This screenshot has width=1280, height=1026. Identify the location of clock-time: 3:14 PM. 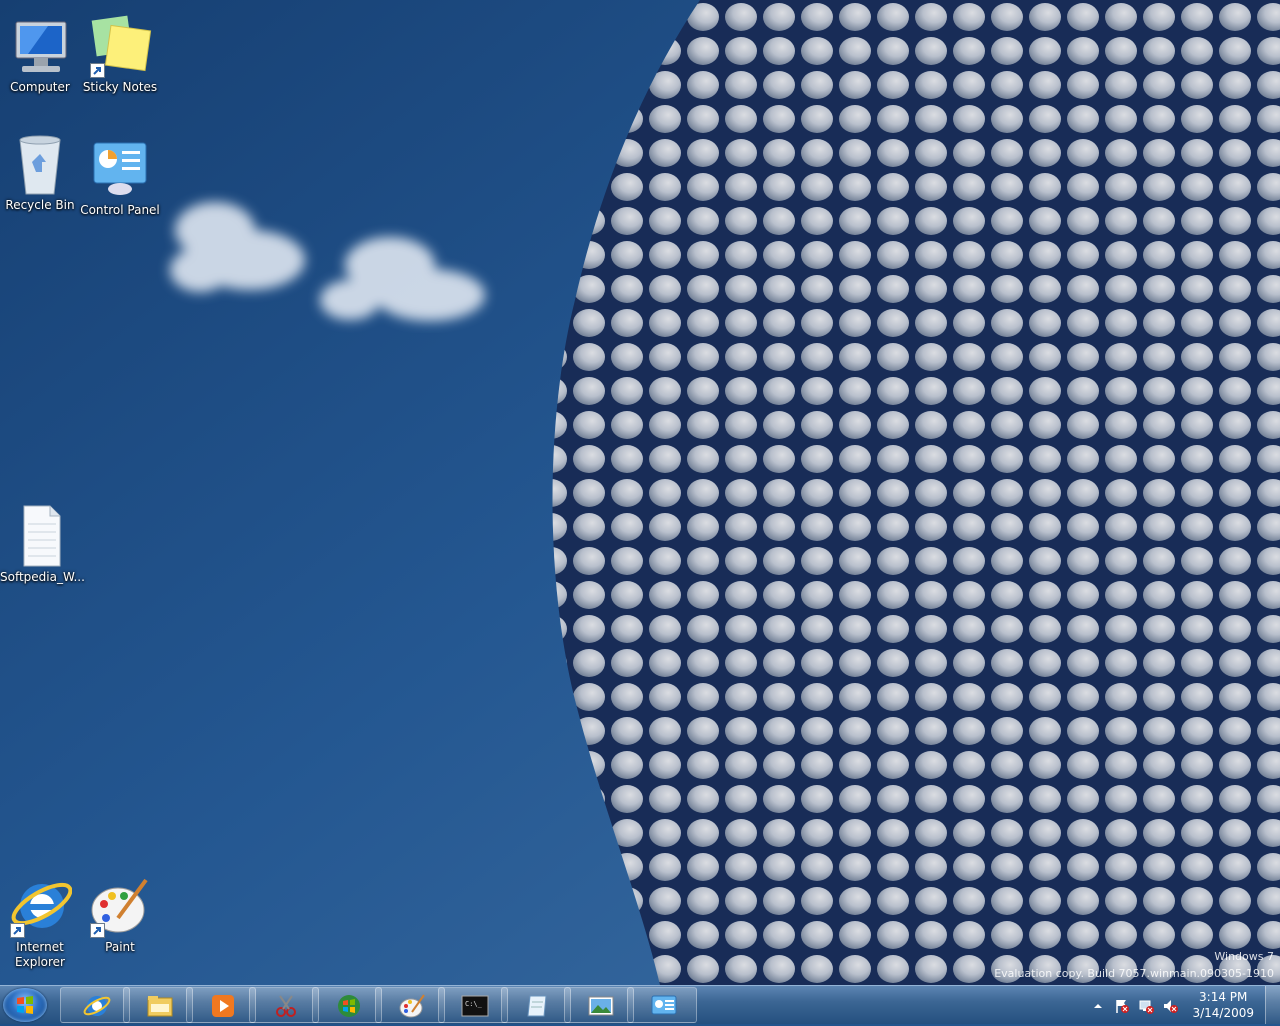
(1223, 997).